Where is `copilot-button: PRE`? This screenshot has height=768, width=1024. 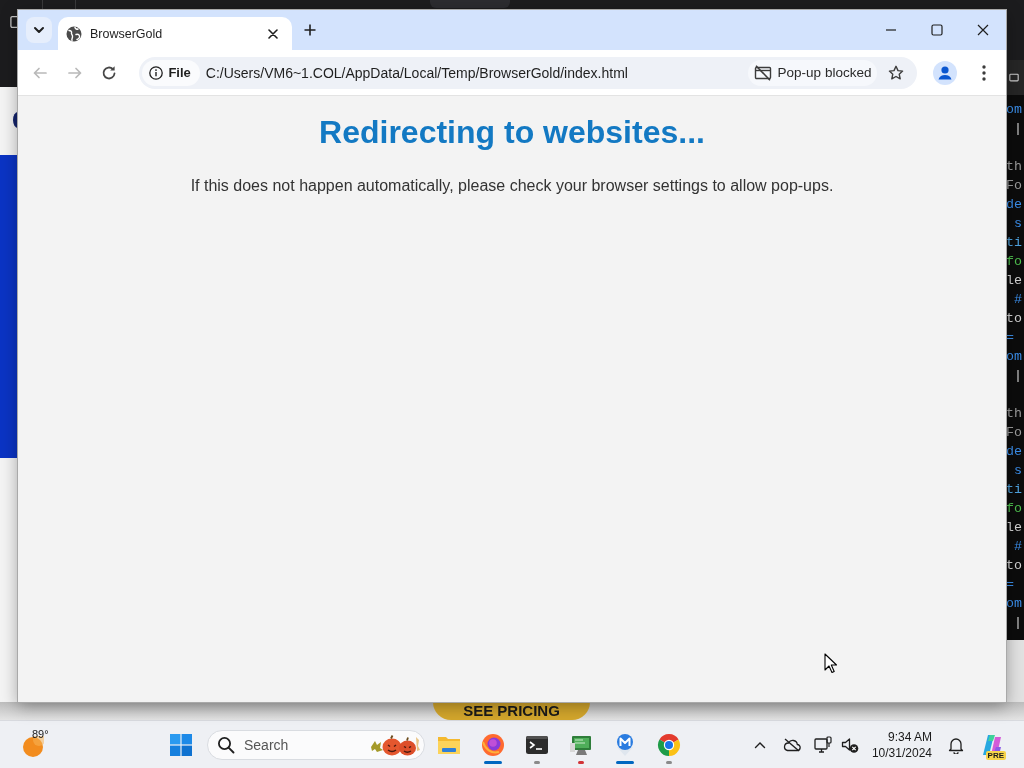 copilot-button: PRE is located at coordinates (992, 744).